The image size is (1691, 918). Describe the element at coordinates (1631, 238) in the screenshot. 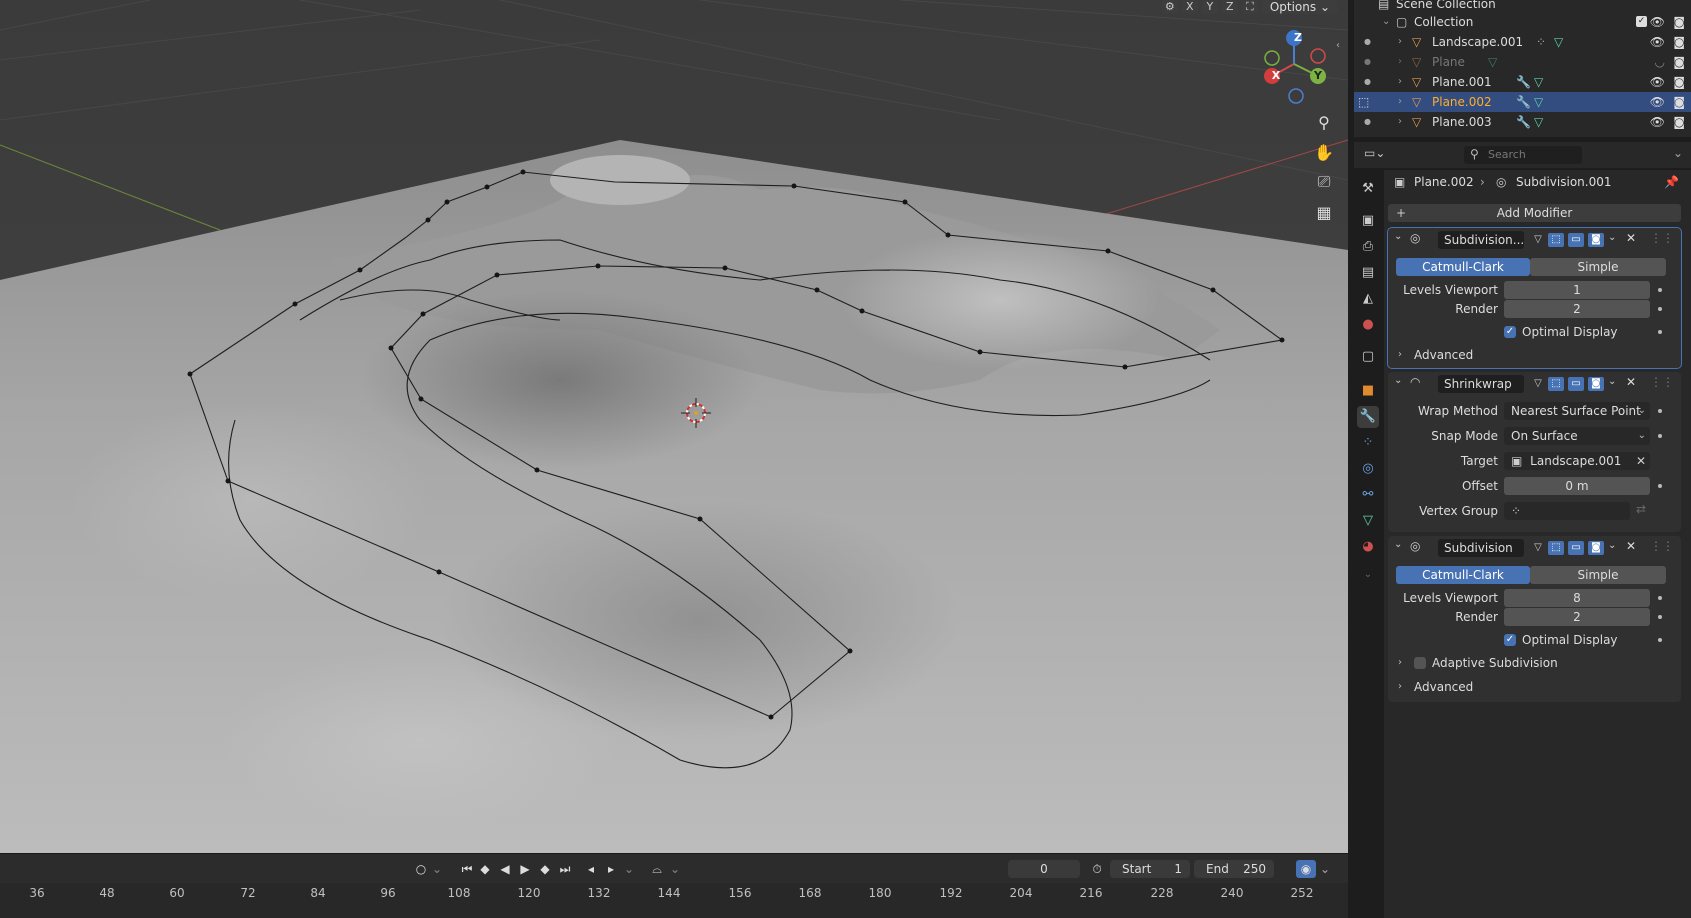

I see `close-icon: ✕` at that location.